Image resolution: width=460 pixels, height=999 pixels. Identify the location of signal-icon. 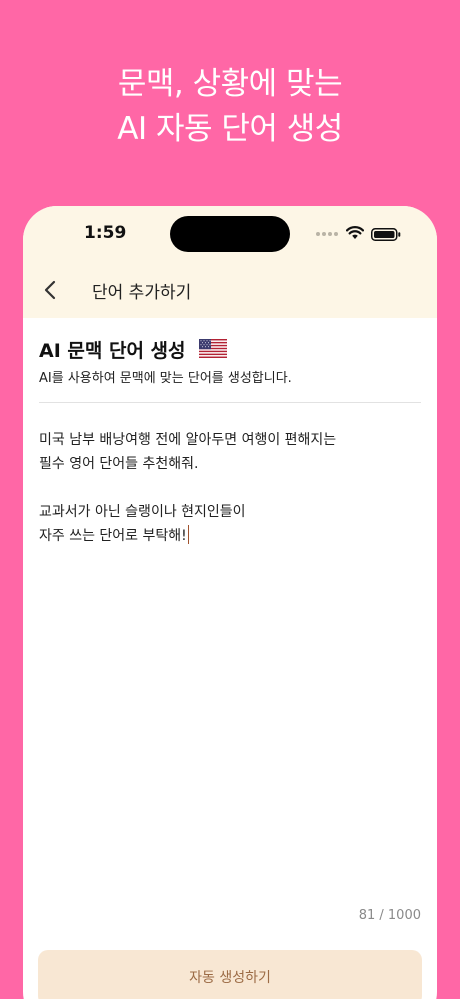
(328, 235).